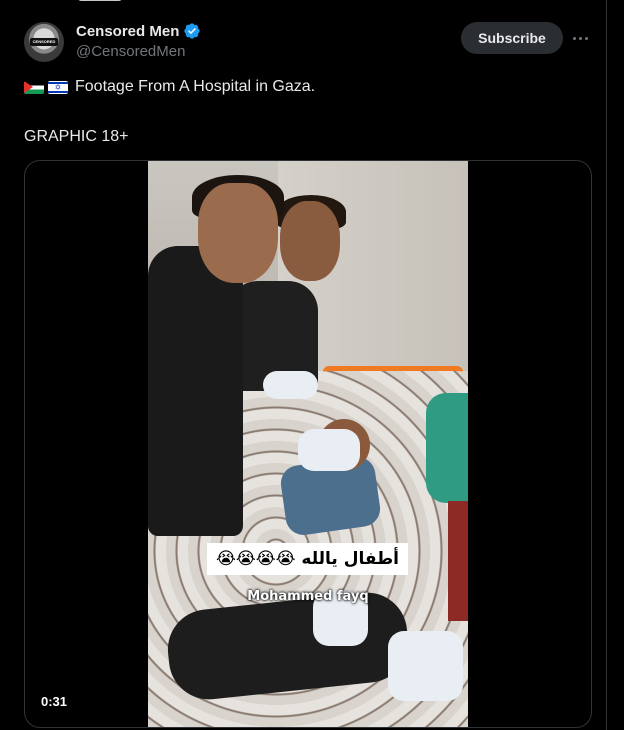 Image resolution: width=624 pixels, height=730 pixels. Describe the element at coordinates (58, 87) in the screenshot. I see `israel-flag-icon: ✡` at that location.